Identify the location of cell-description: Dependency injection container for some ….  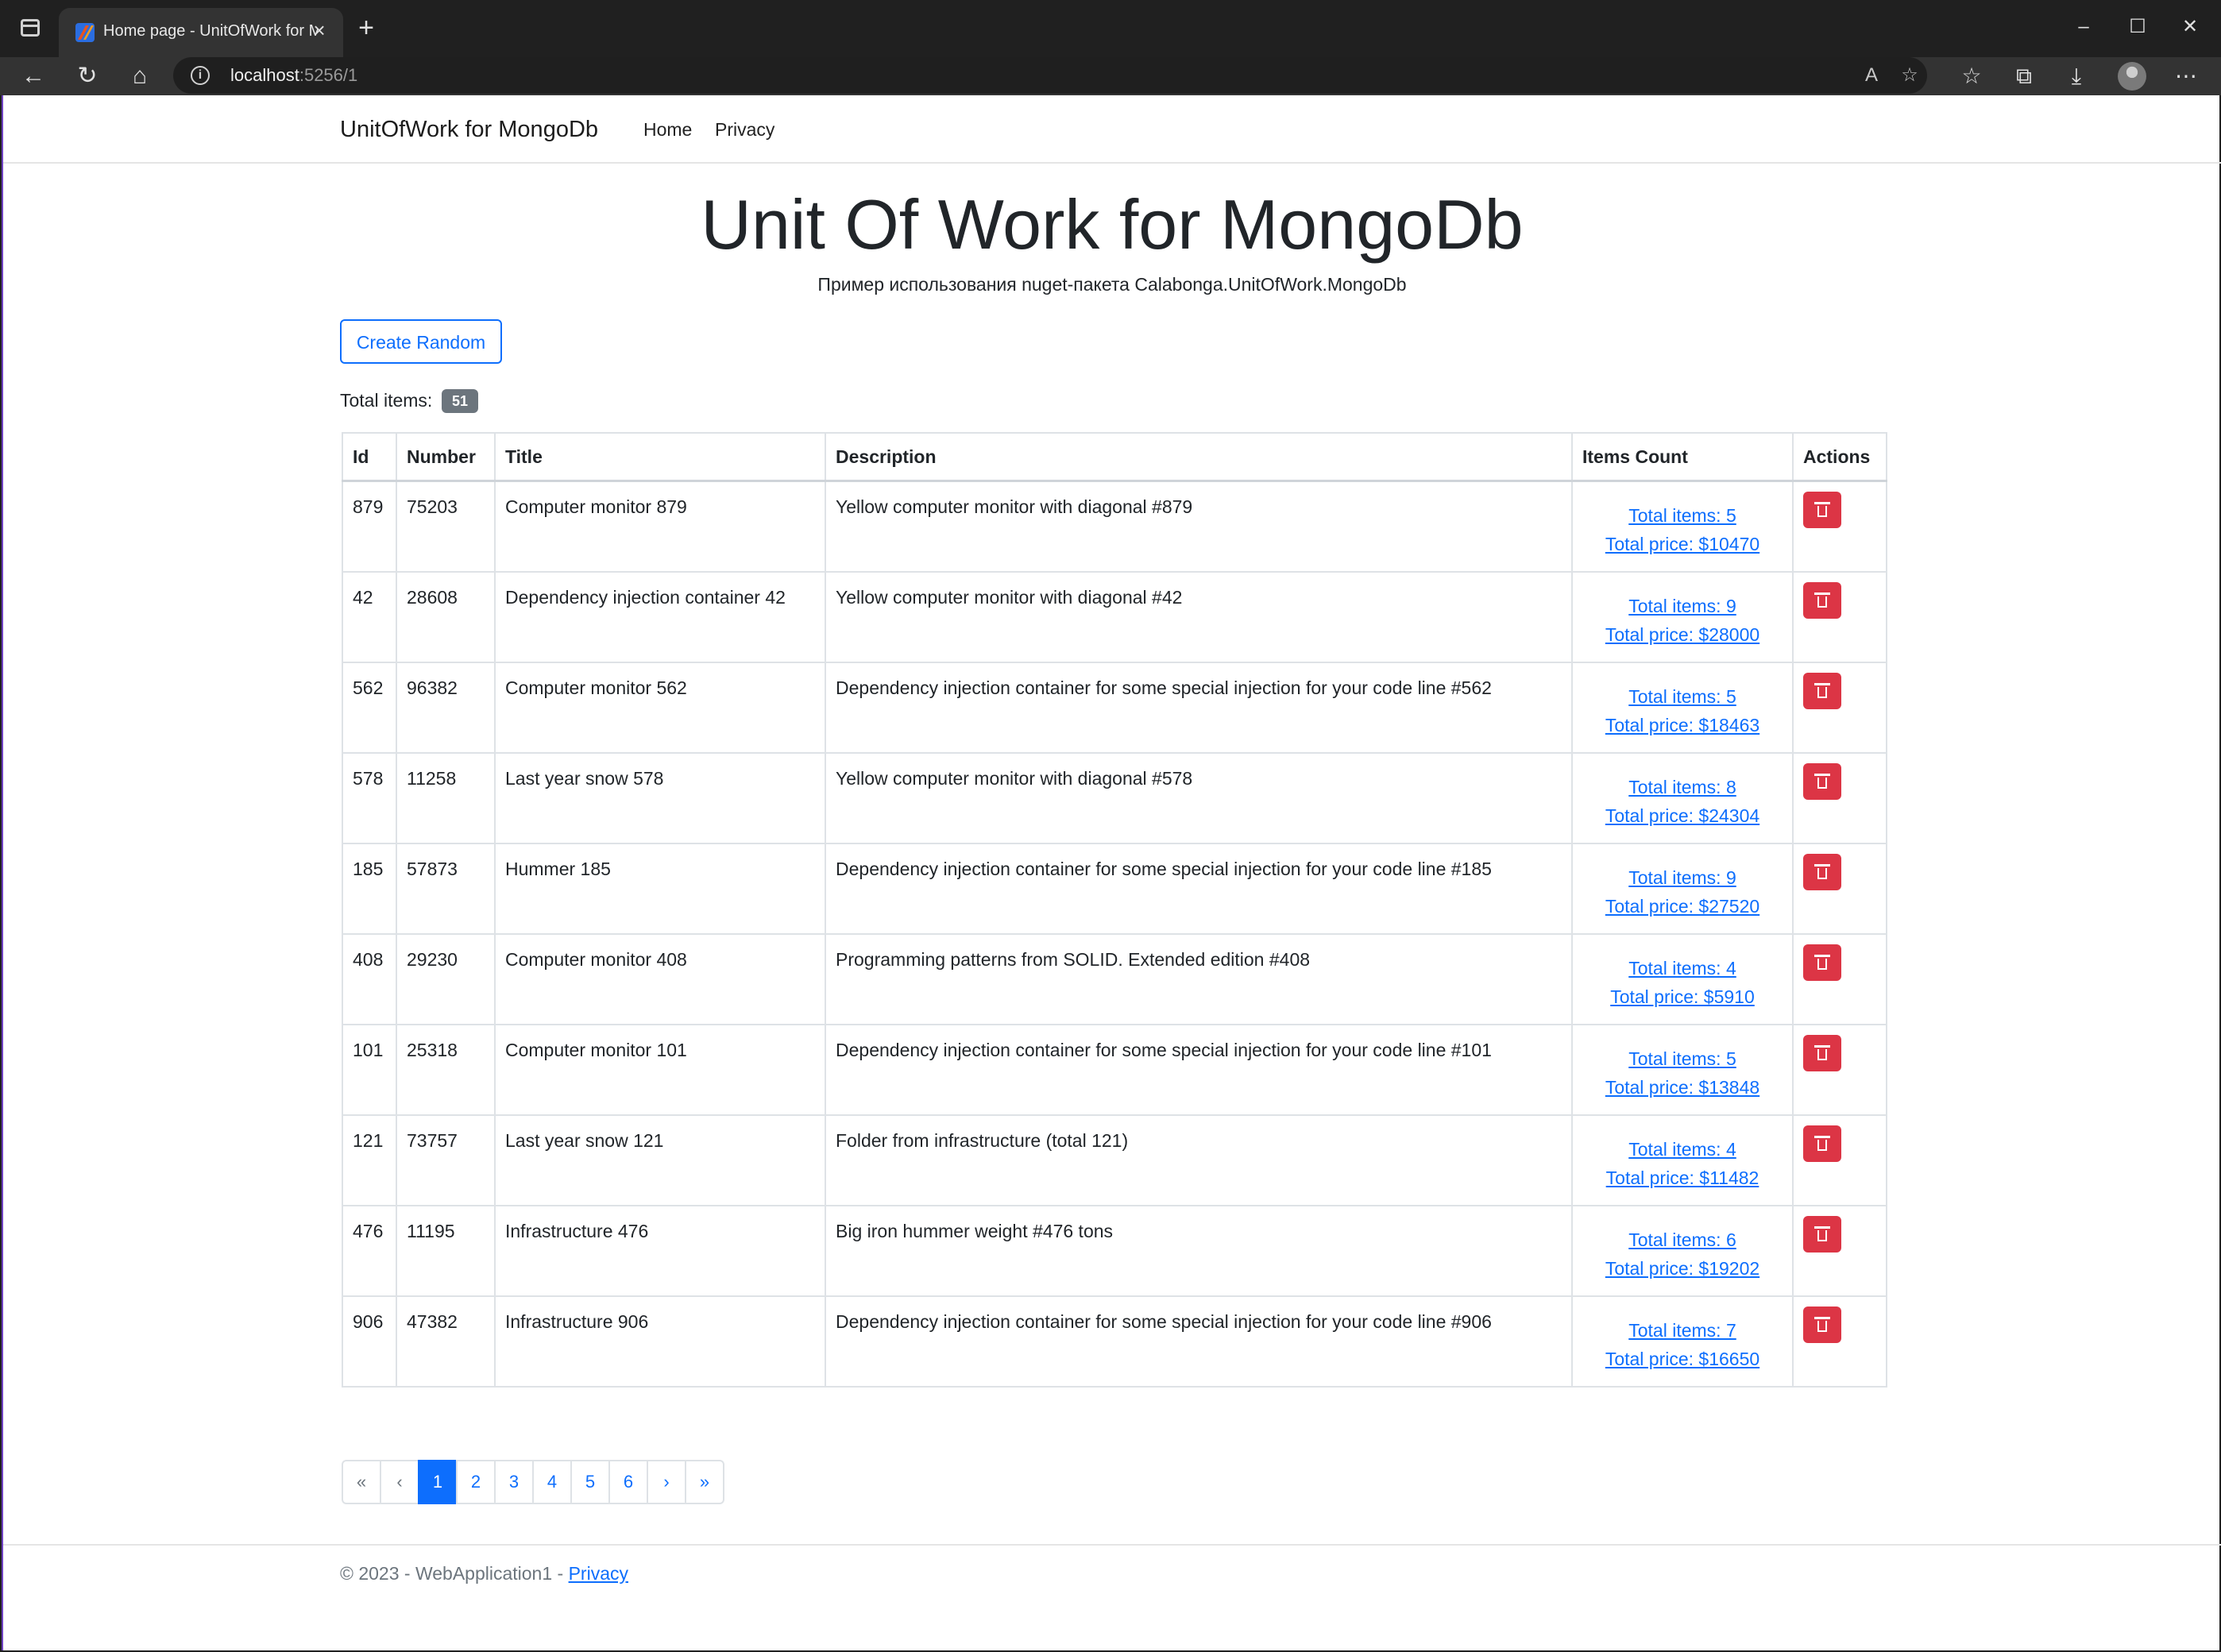
(1199, 707).